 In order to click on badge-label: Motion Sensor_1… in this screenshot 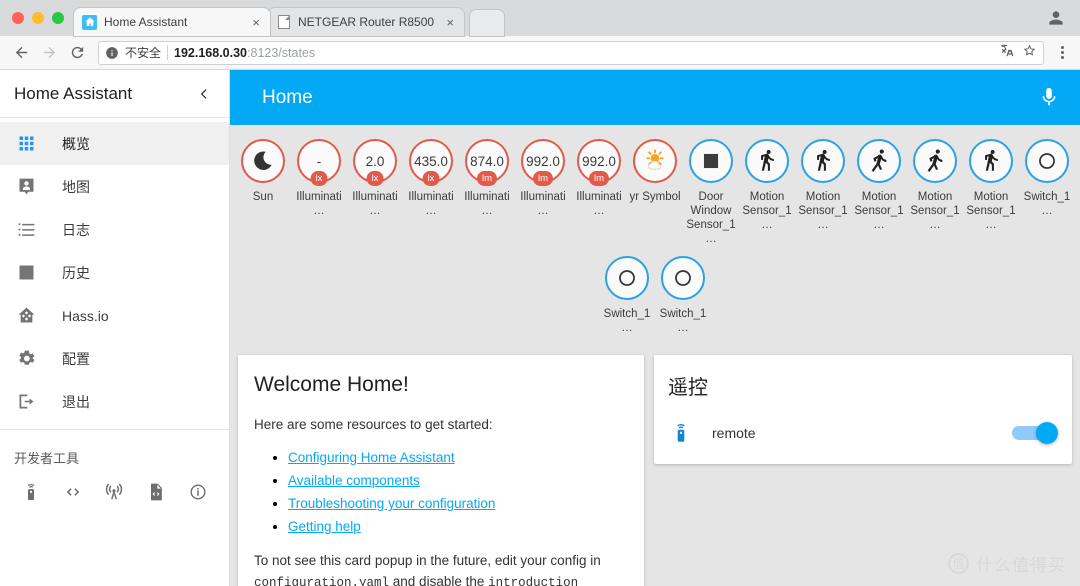, I will do `click(935, 211)`.